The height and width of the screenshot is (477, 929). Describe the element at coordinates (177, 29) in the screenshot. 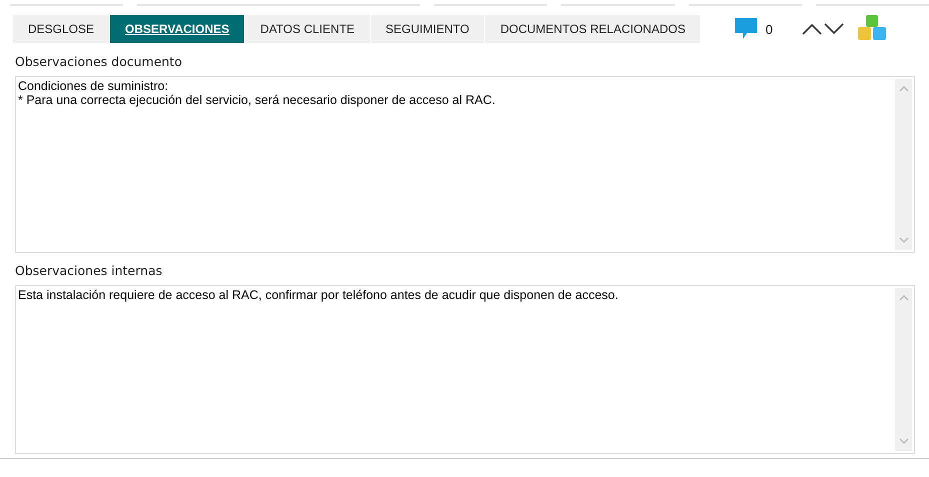

I see `tab: OBSERVACIONES` at that location.